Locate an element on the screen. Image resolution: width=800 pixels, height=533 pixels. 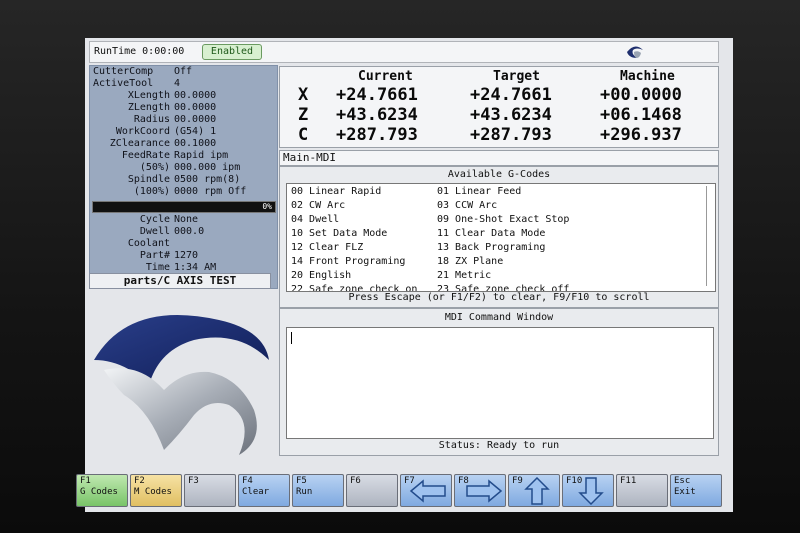
gcode-item: 22 Safe zone check on is located at coordinates (354, 287).